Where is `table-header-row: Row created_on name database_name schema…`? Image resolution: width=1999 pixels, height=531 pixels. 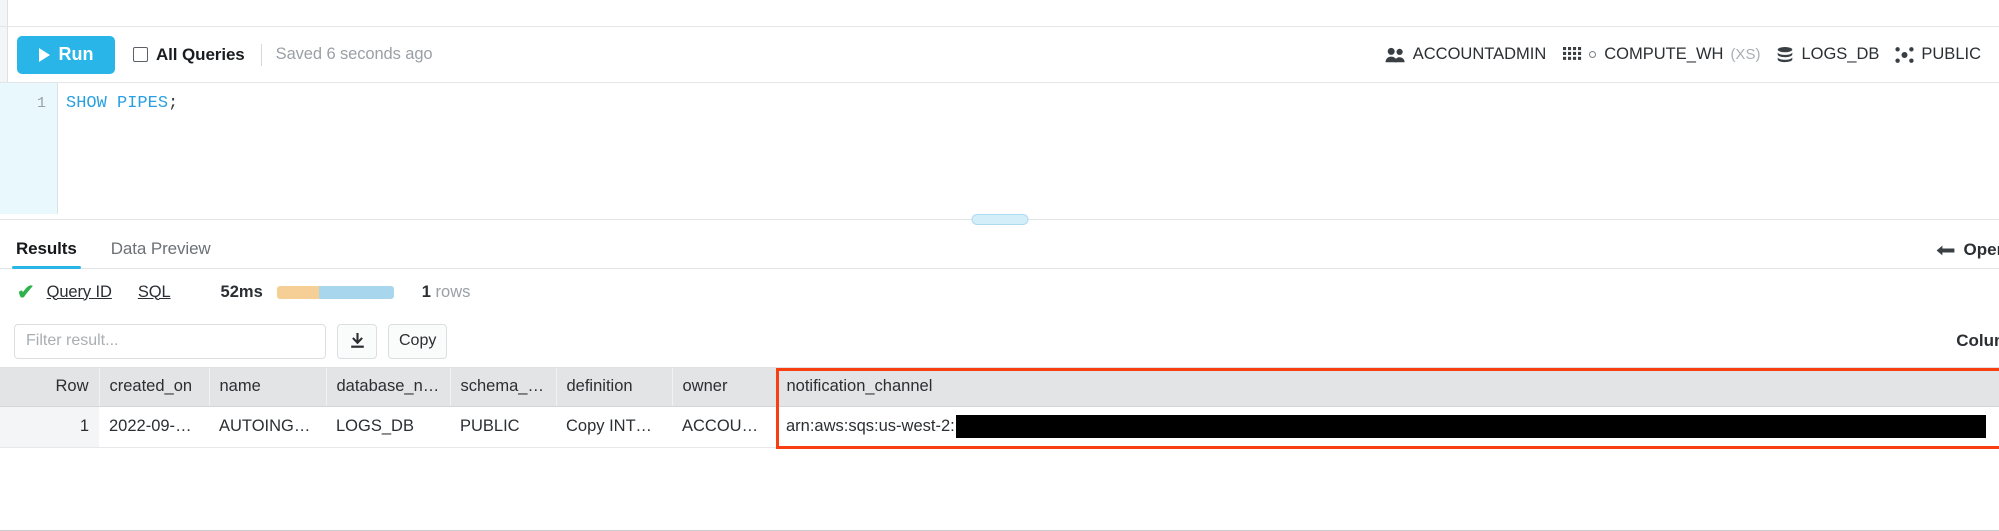 table-header-row: Row created_on name database_name schema… is located at coordinates (999, 387).